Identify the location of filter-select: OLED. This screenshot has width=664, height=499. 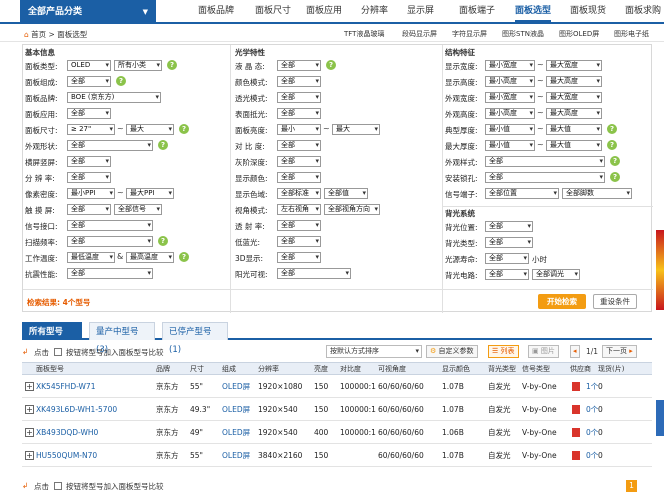
(89, 65).